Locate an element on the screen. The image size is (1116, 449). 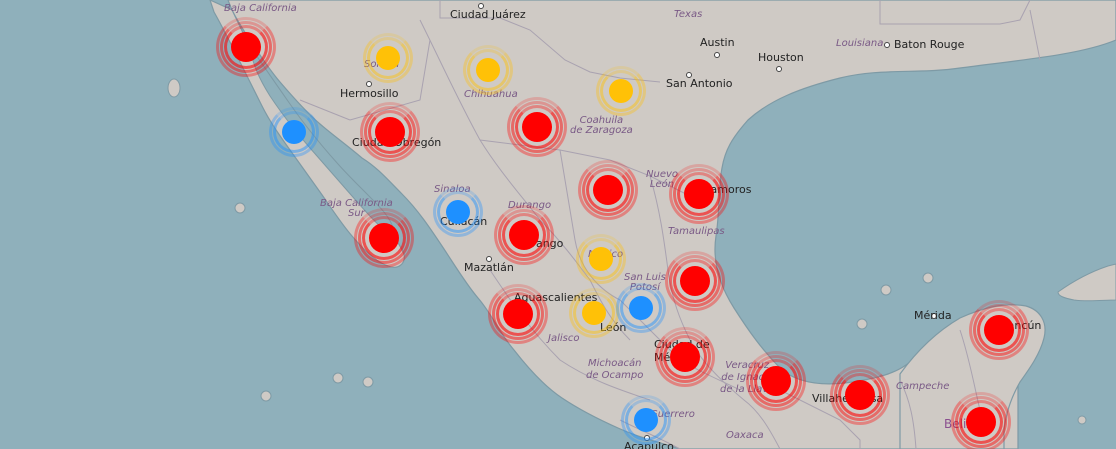
marker-baja-mid is located at coordinates (294, 132).